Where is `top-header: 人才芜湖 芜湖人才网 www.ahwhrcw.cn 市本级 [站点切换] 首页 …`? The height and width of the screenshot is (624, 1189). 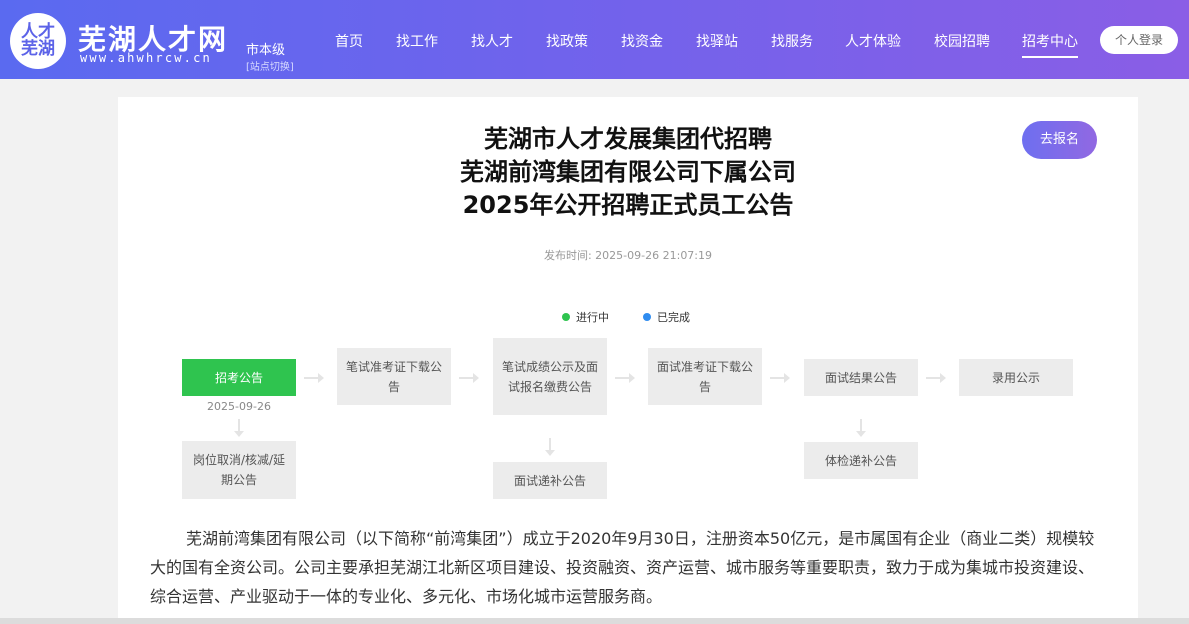
top-header: 人才芜湖 芜湖人才网 www.ahwhrcw.cn 市本级 [站点切换] 首页 … is located at coordinates (594, 39).